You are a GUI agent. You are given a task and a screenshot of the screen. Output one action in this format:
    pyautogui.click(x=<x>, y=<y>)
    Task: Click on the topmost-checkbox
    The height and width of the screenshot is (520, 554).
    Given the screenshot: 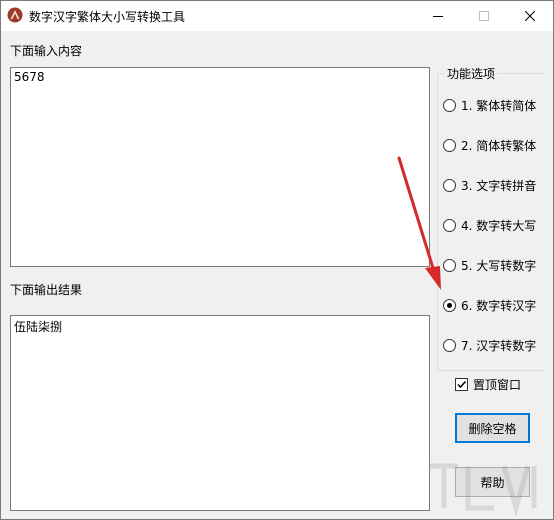 What is the action you would take?
    pyautogui.click(x=461, y=384)
    